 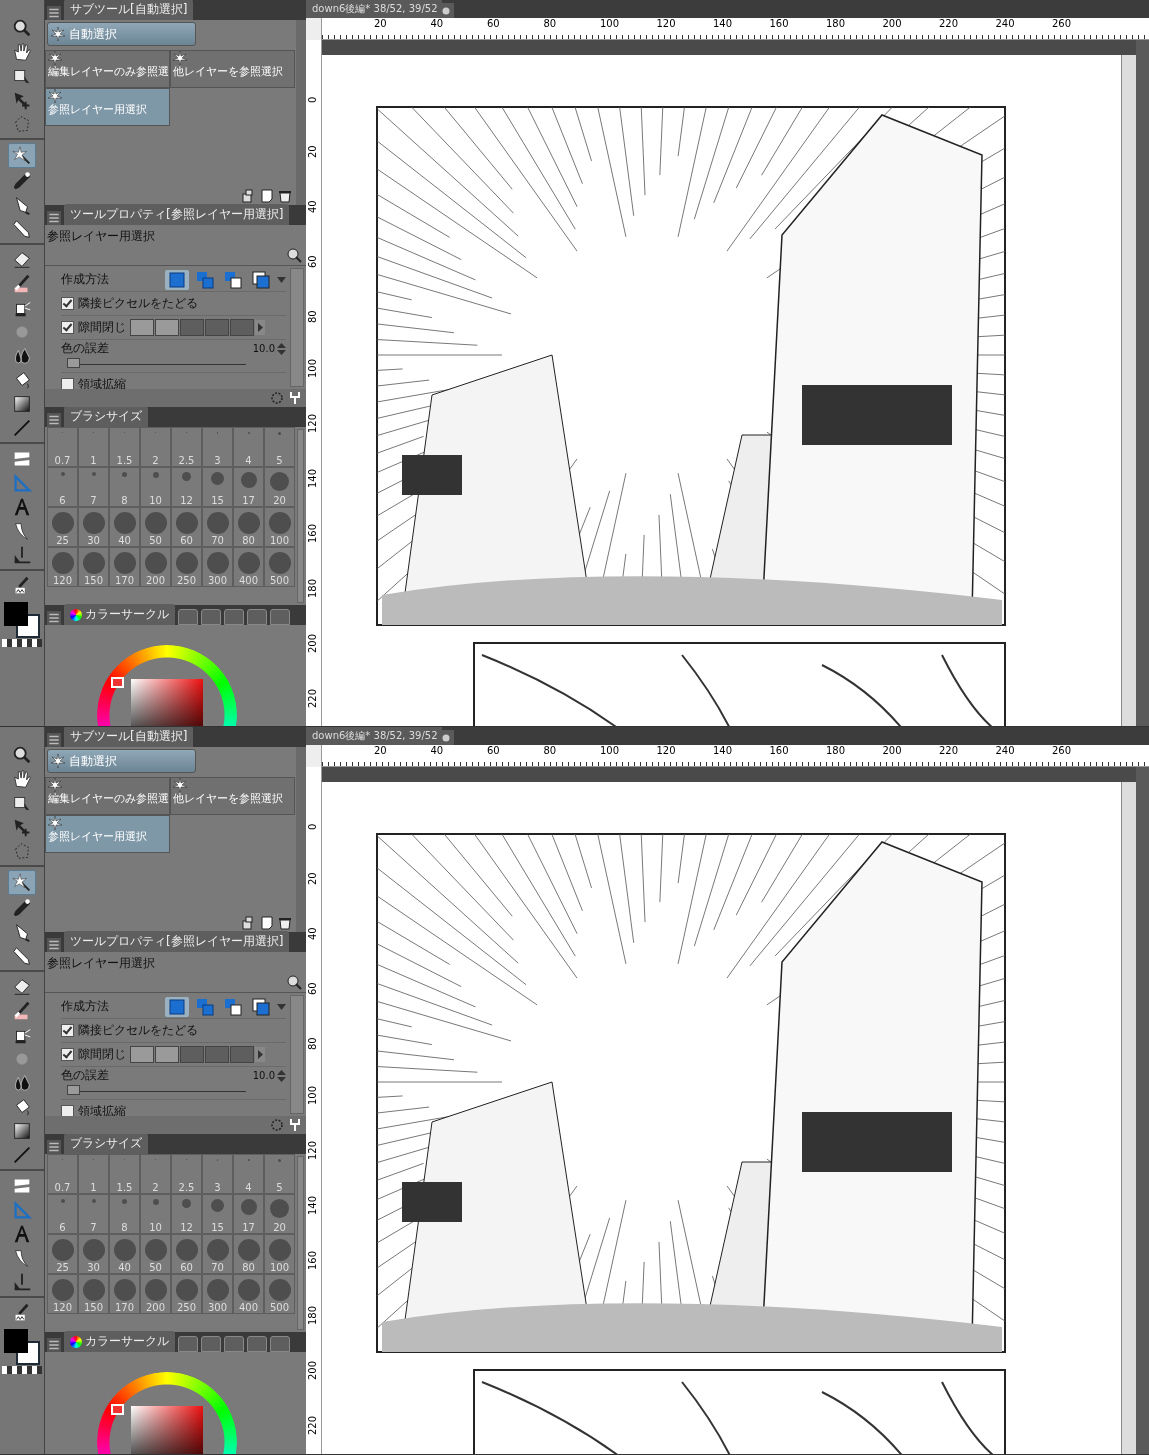 What do you see at coordinates (217, 1214) in the screenshot?
I see `brush-size-preset: 15` at bounding box center [217, 1214].